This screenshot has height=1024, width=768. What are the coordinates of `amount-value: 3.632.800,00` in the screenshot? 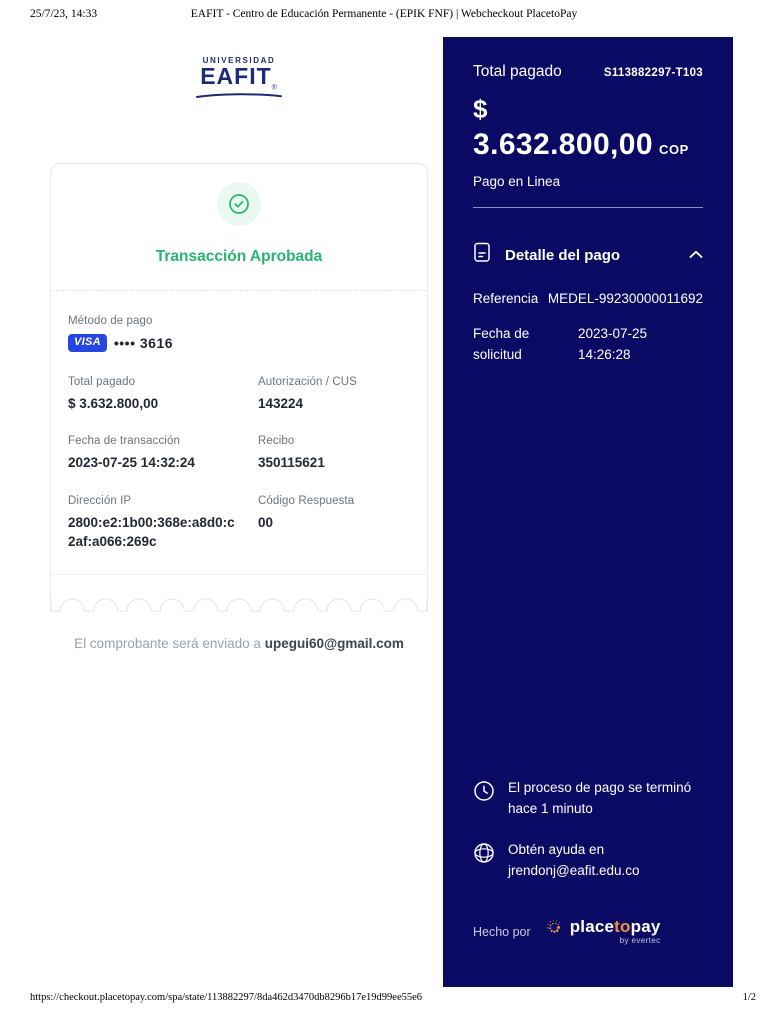 It's located at (563, 145).